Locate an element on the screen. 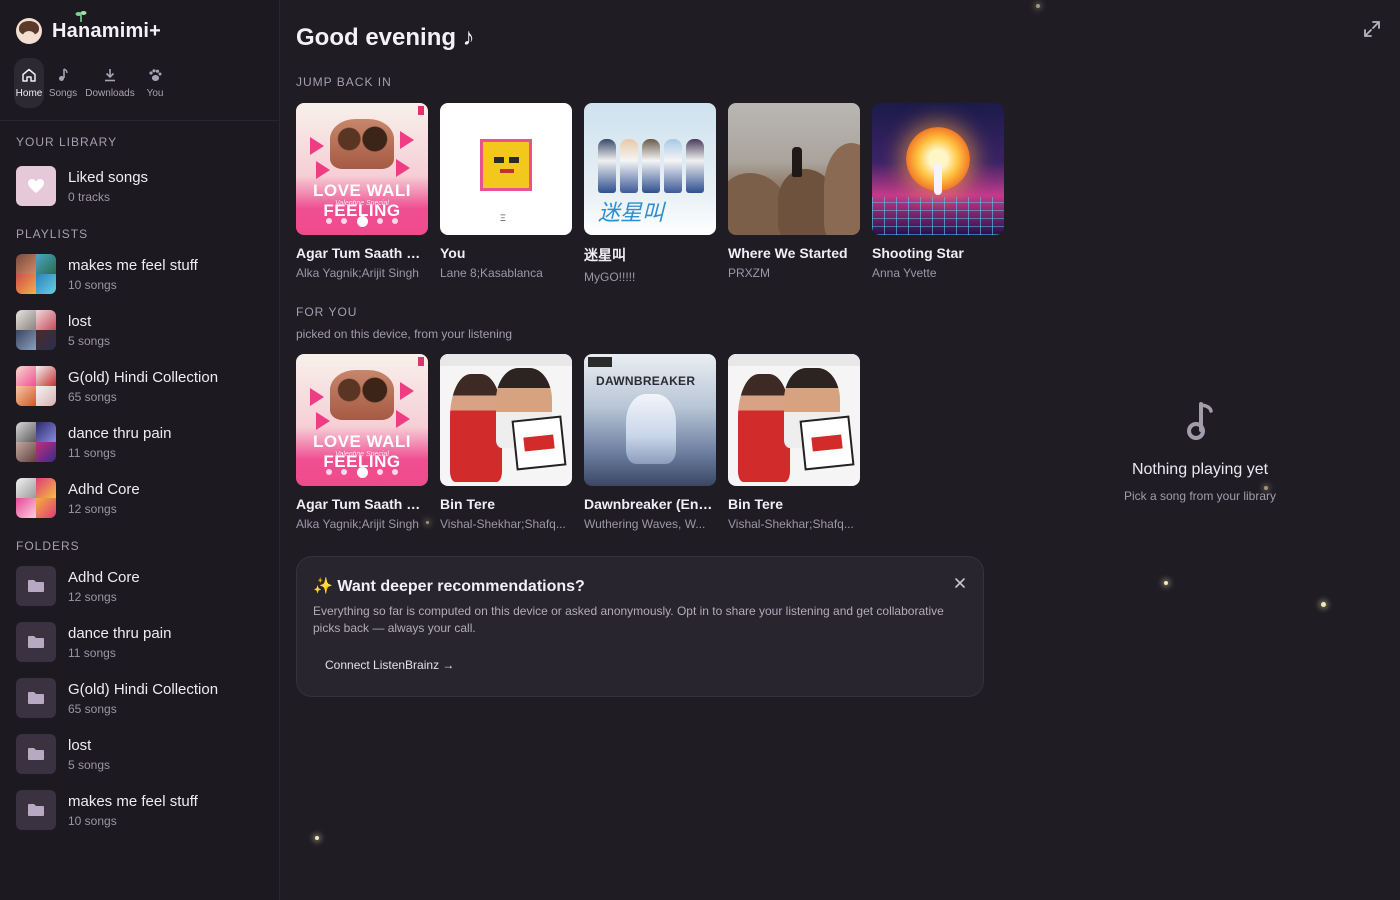 This screenshot has width=1400, height=900. album-card: Shooting Star Anna Yvette is located at coordinates (938, 191).